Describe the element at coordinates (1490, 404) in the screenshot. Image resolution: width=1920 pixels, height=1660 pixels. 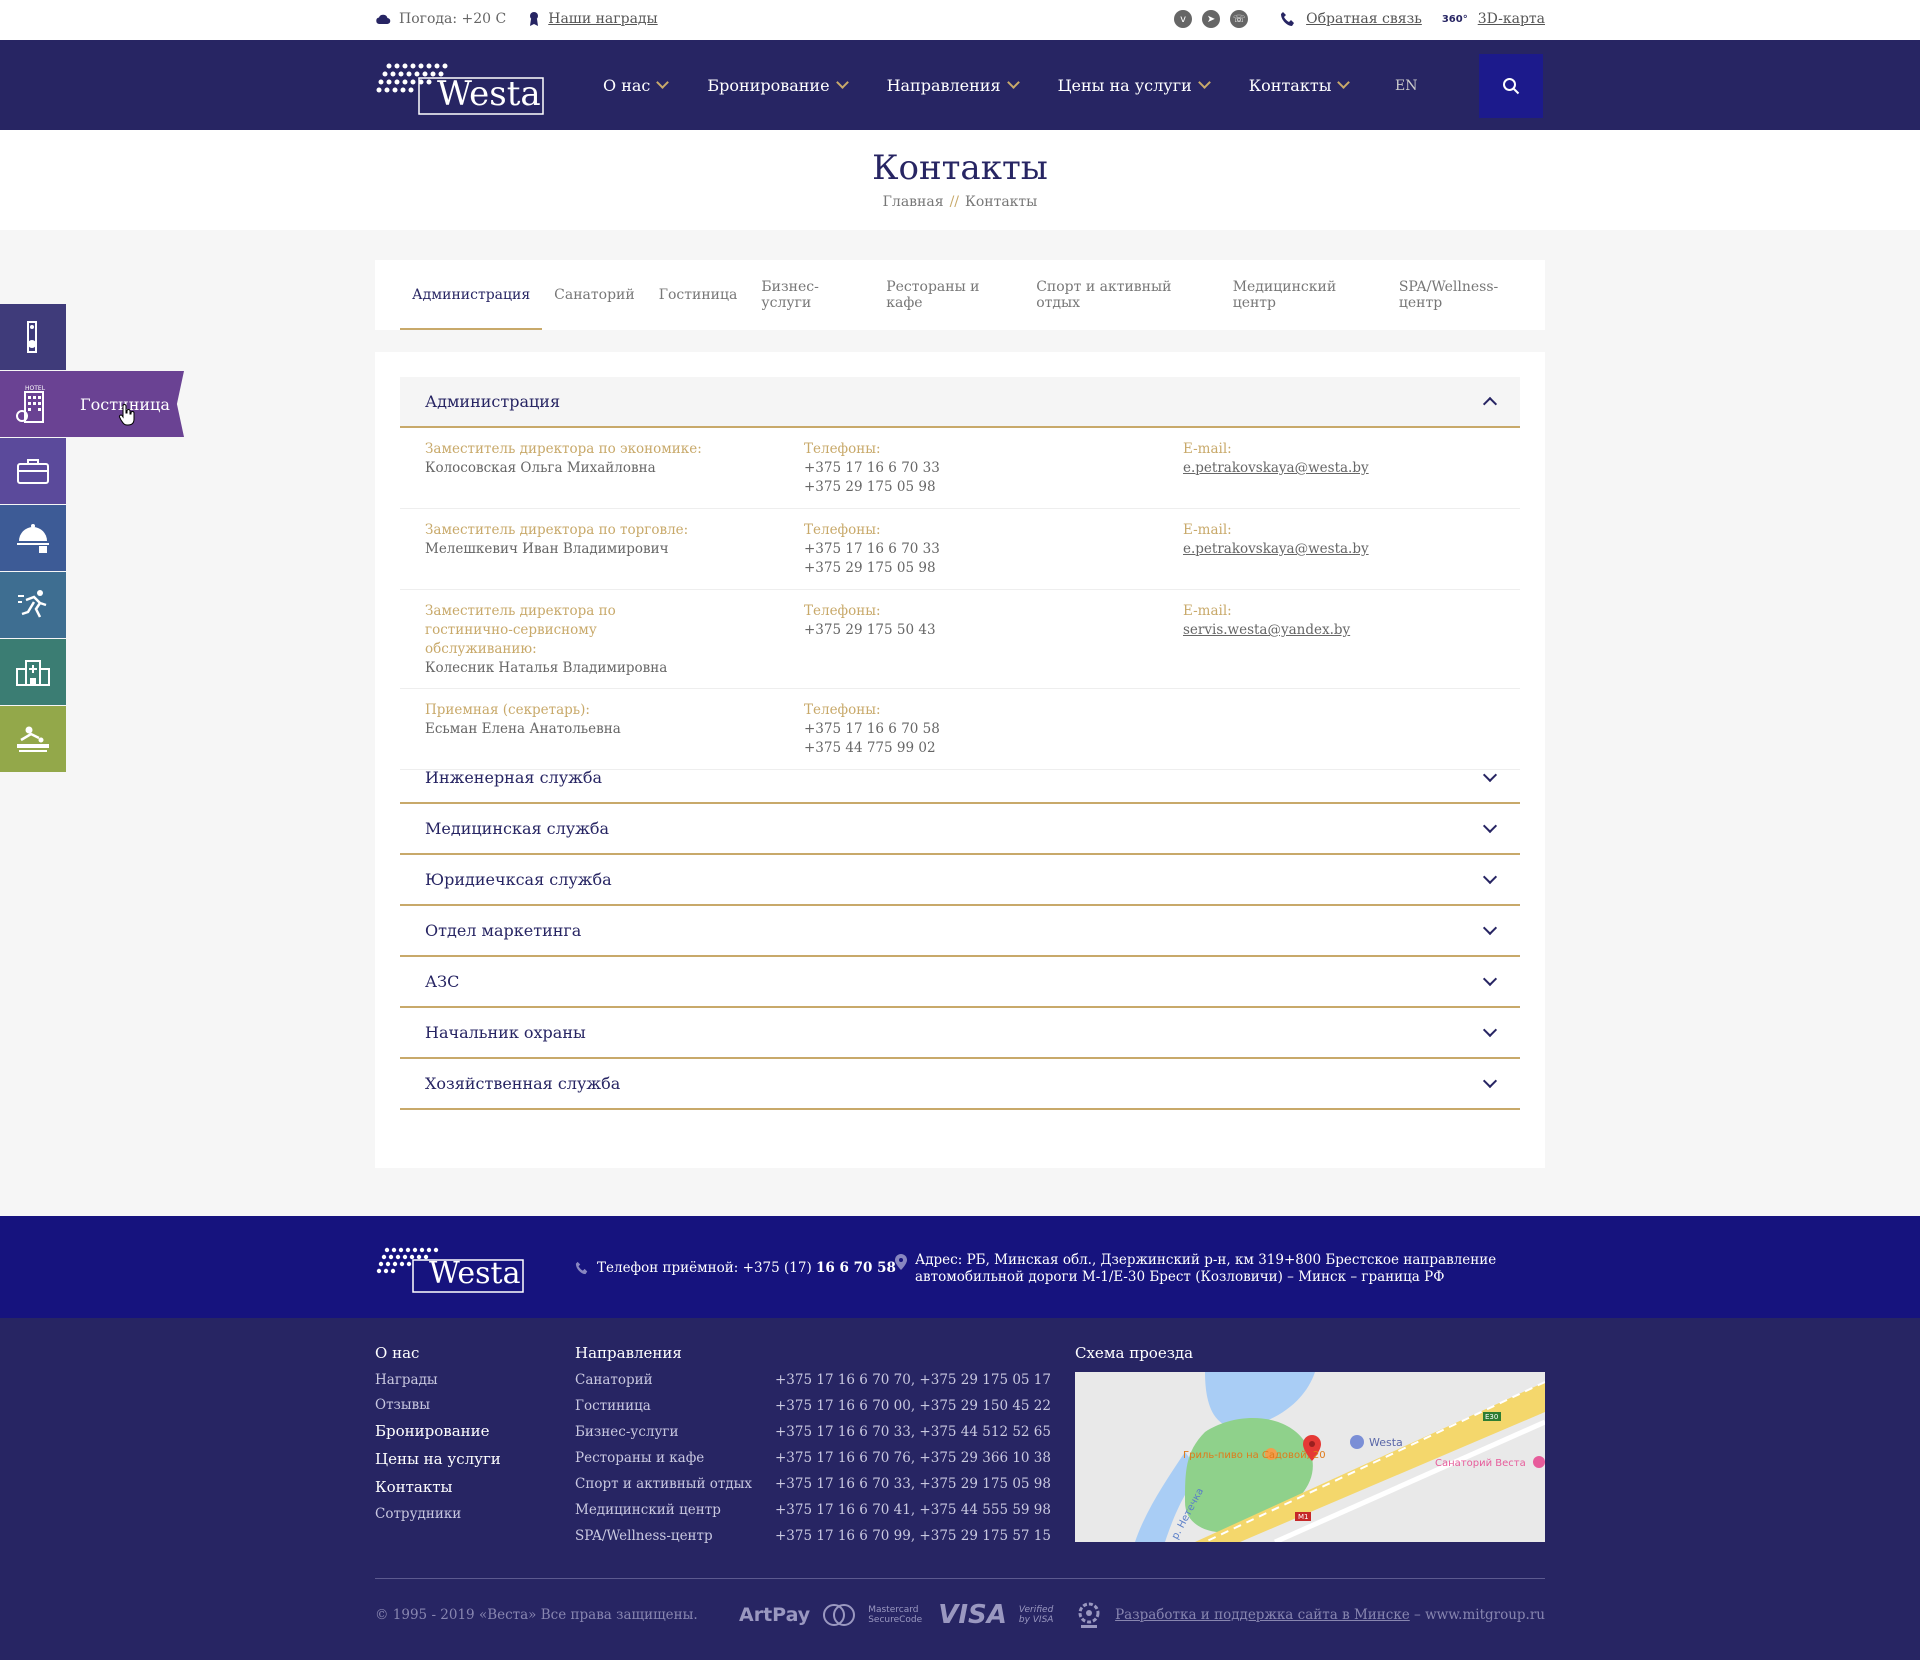
I see `chevron-up-icon` at that location.